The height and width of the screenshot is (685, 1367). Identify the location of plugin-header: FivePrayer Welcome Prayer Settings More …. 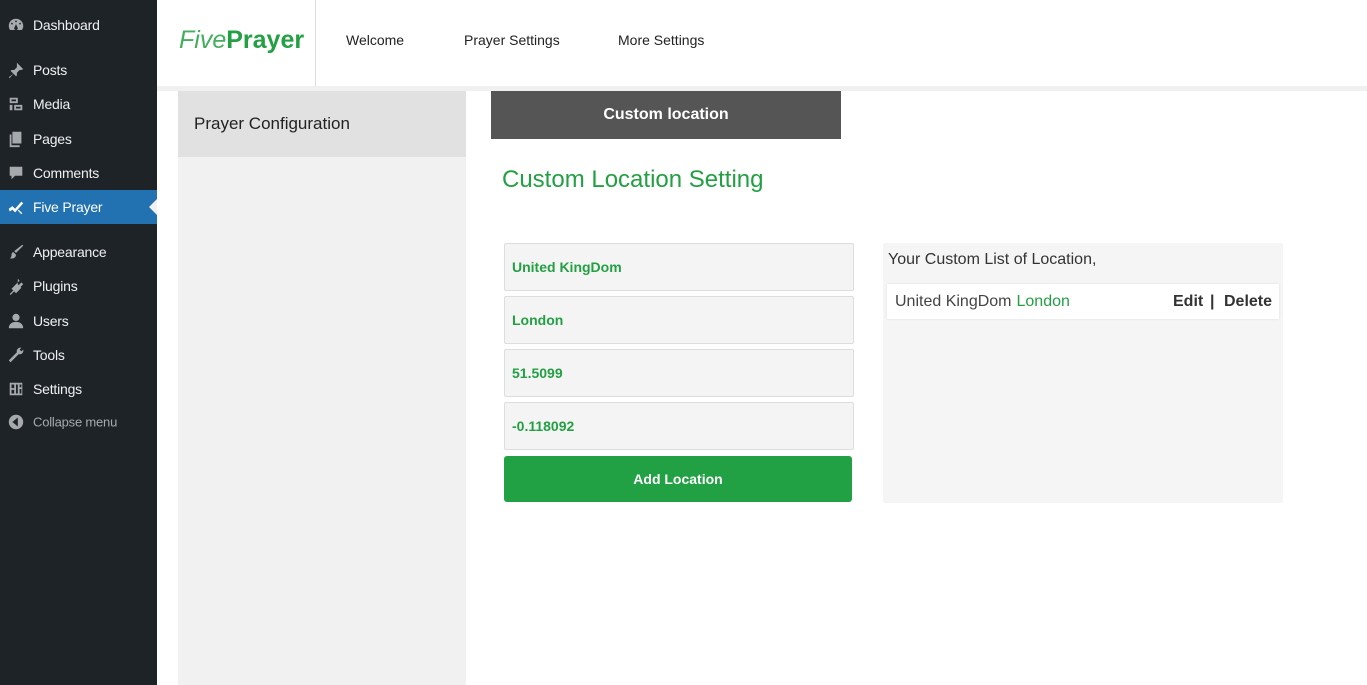
(762, 43).